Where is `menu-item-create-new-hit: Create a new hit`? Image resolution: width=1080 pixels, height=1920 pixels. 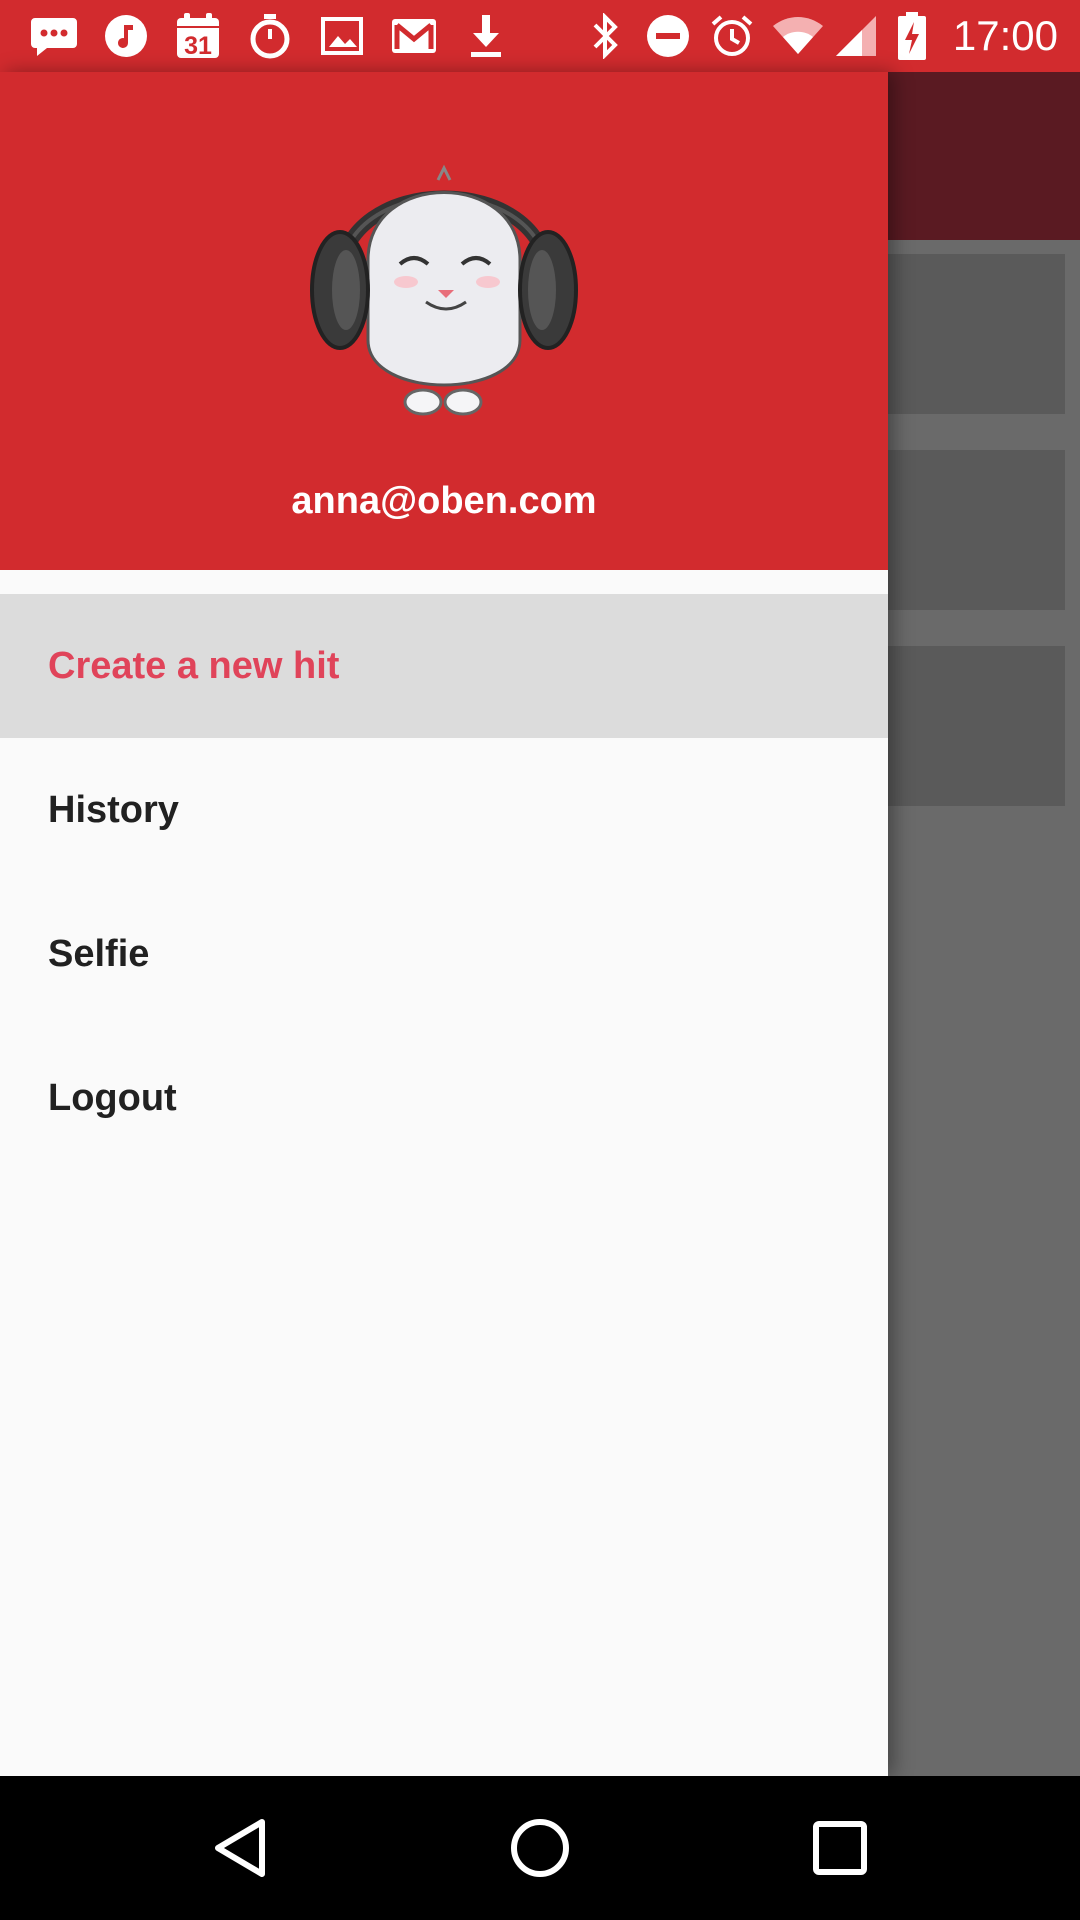
menu-item-create-new-hit: Create a new hit is located at coordinates (444, 666).